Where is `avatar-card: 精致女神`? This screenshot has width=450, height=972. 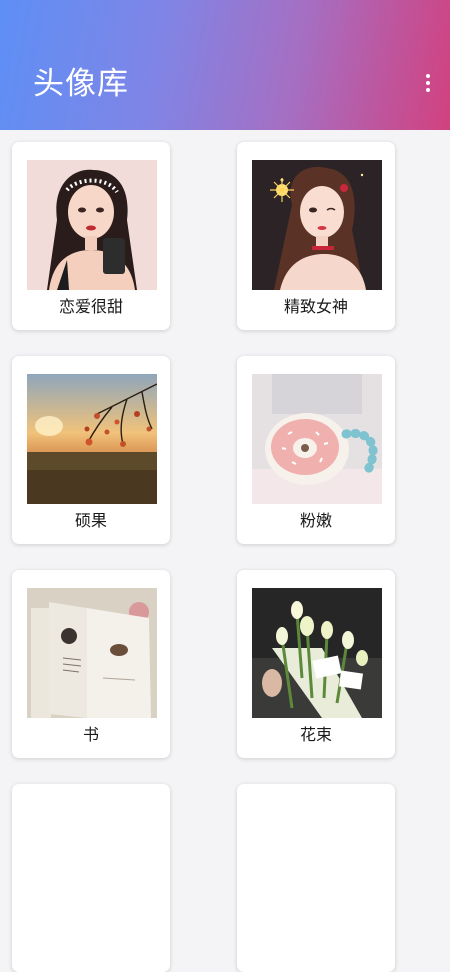
avatar-card: 精致女神 is located at coordinates (316, 236).